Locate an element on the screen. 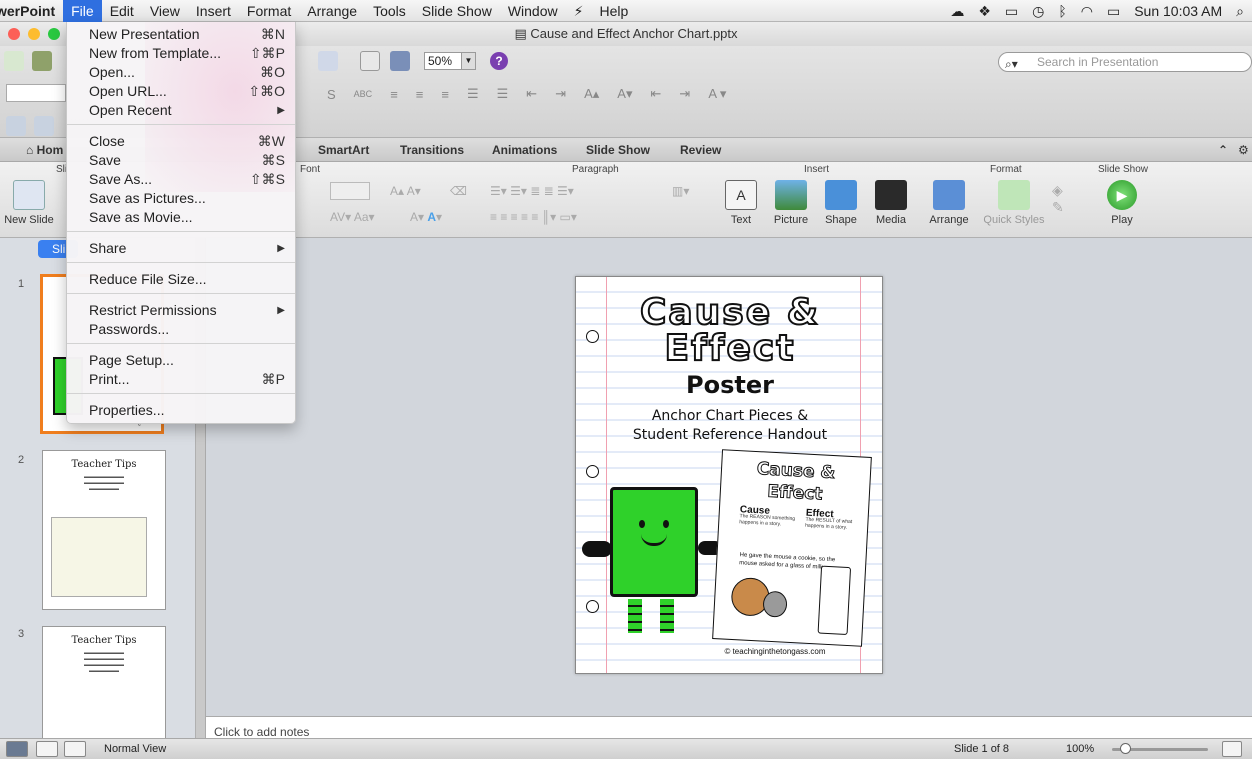 The height and width of the screenshot is (759, 1252). zoom-slider-handle is located at coordinates (1125, 748).